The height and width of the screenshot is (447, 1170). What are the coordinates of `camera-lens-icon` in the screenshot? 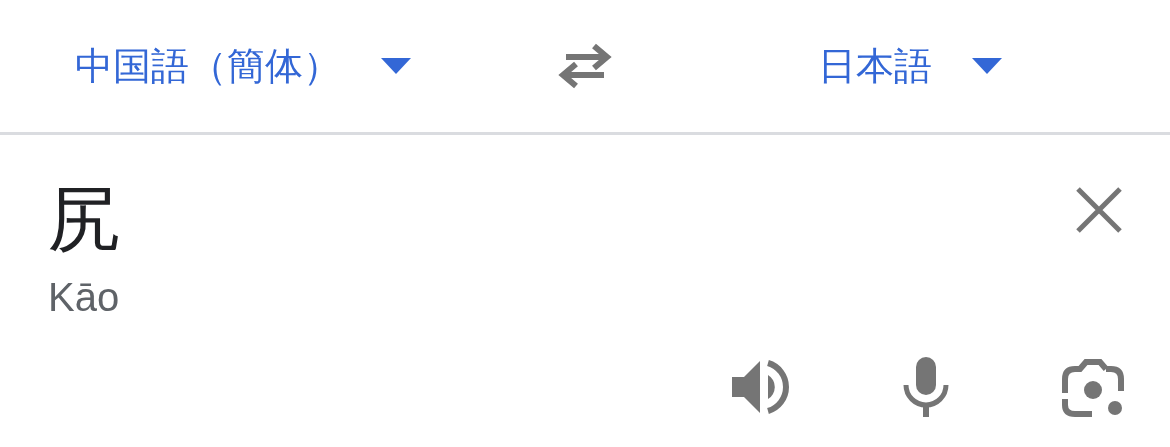 It's located at (1093, 387).